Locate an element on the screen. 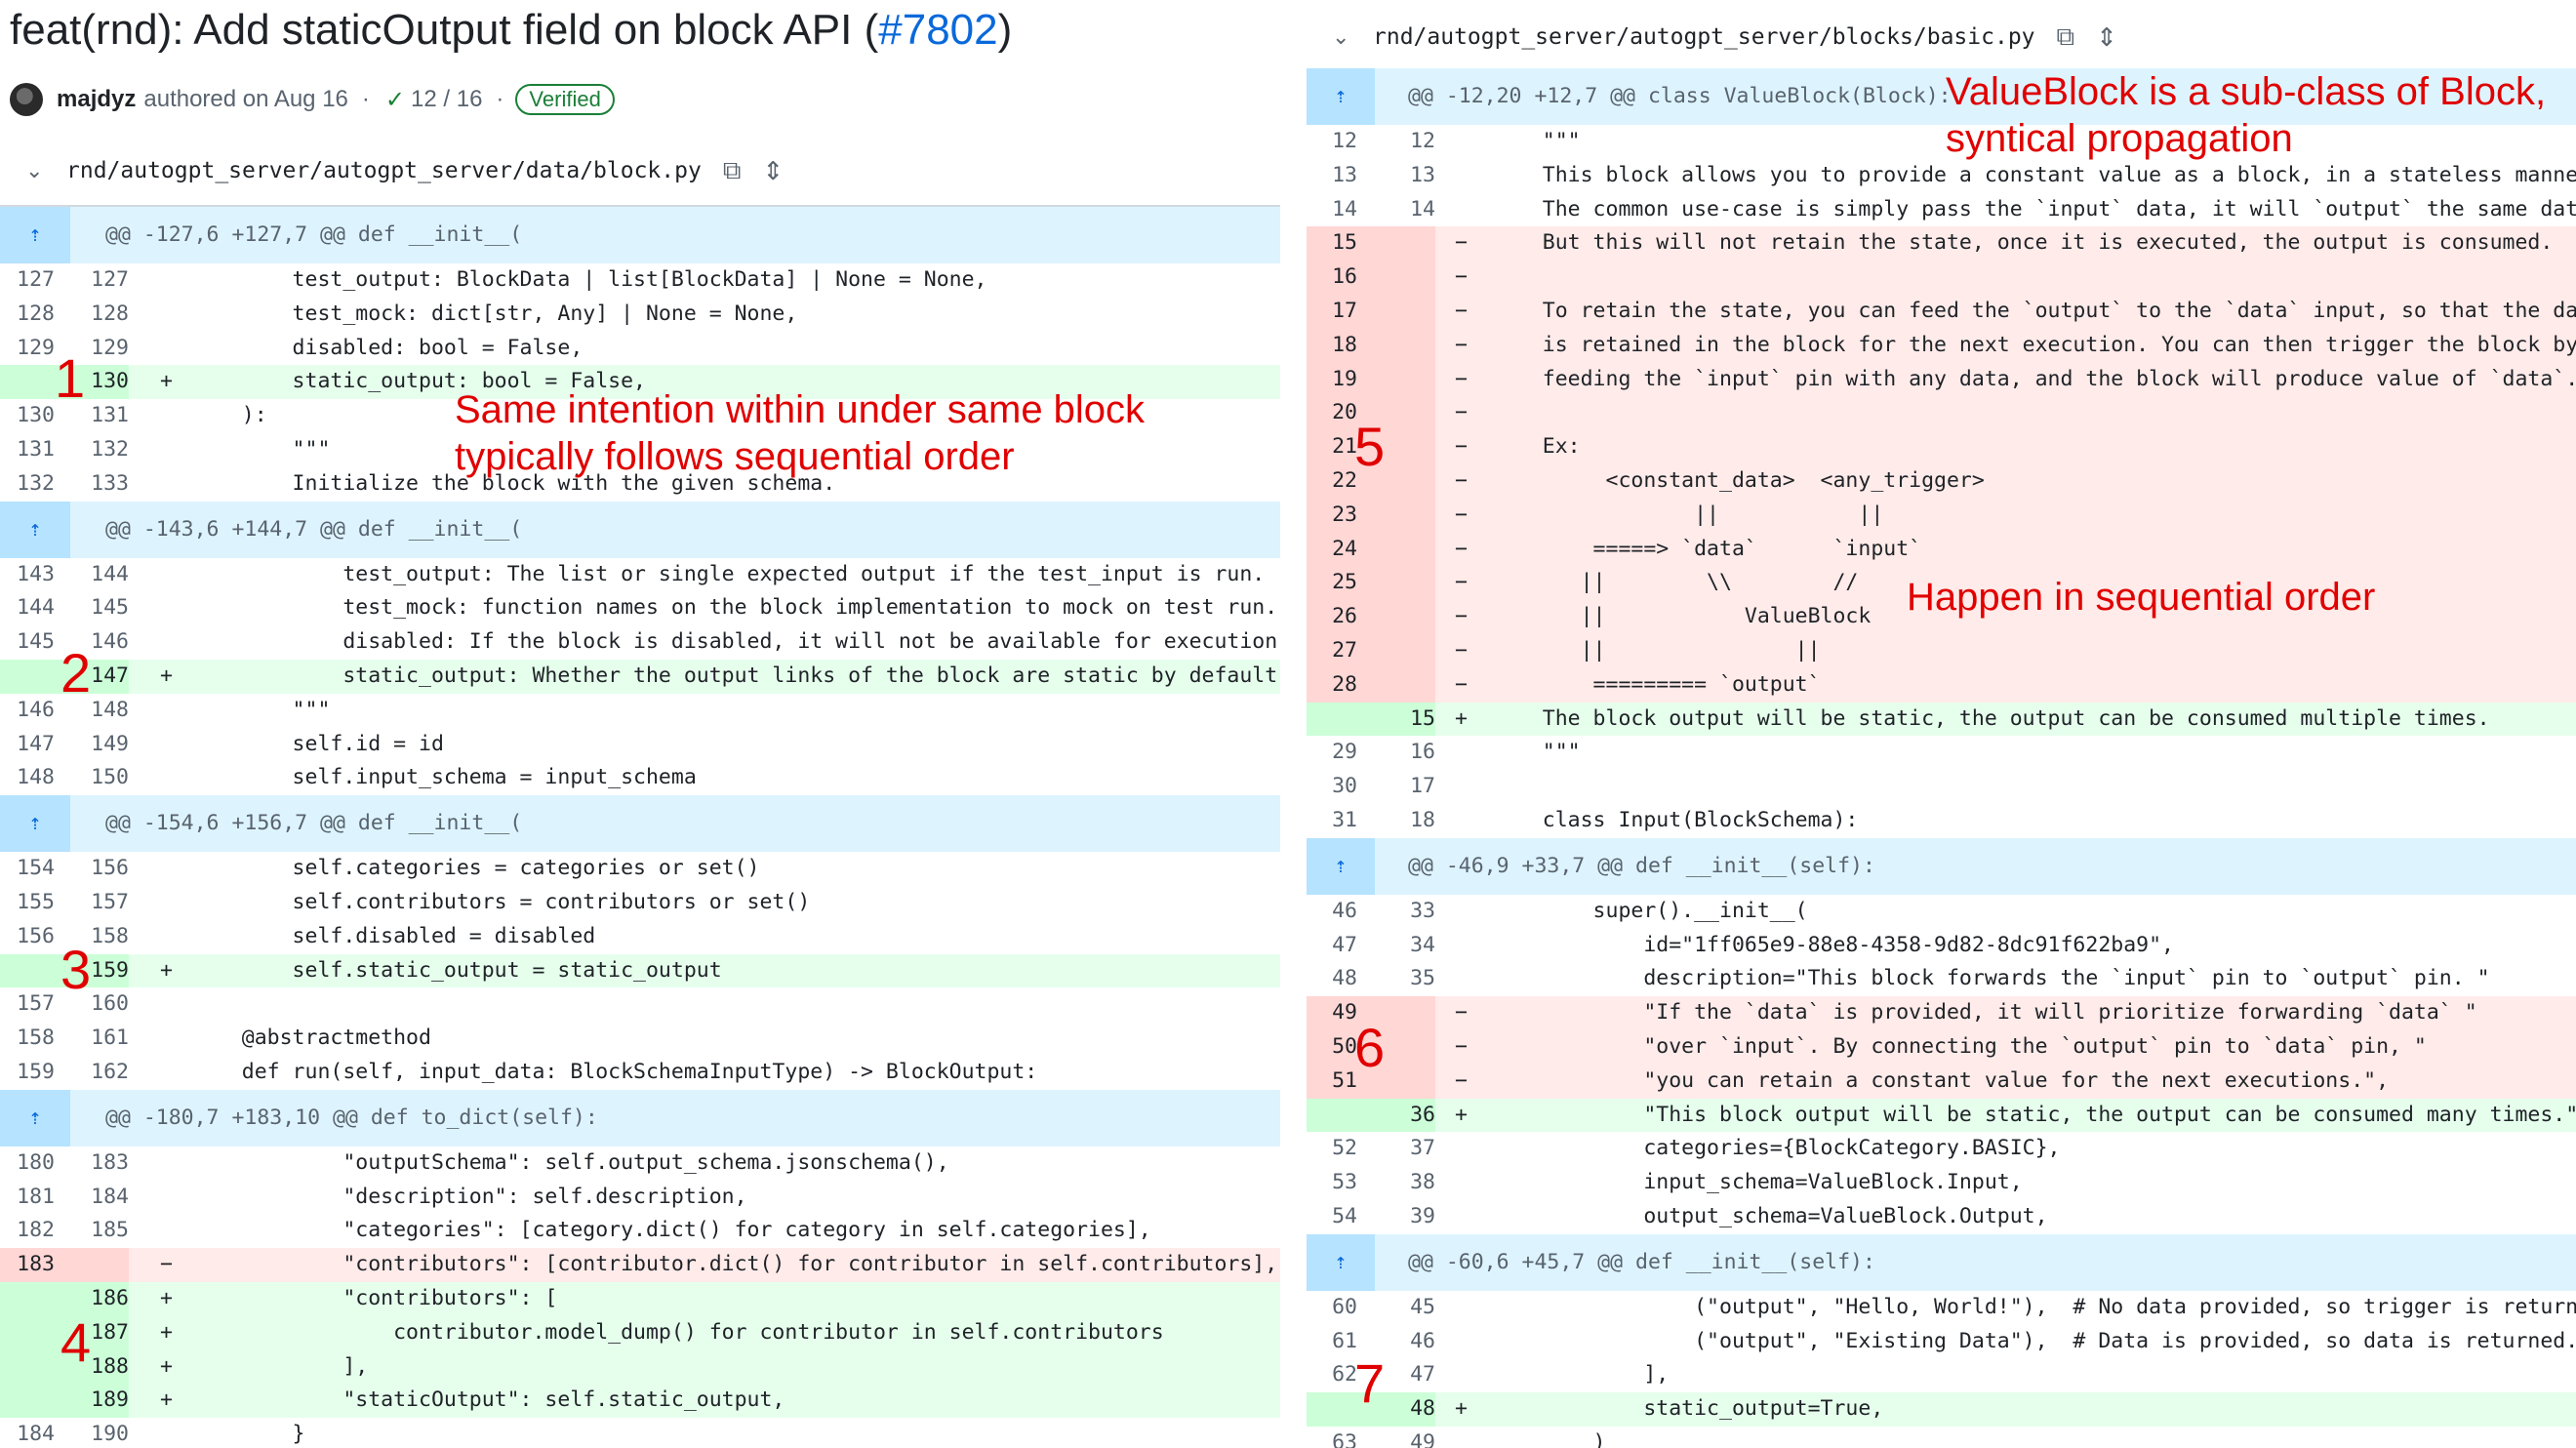  old-line-number: 15 is located at coordinates (1332, 244).